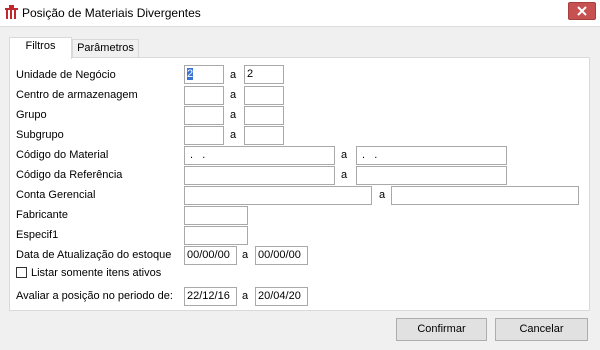 This screenshot has height=350, width=600. What do you see at coordinates (37, 235) in the screenshot?
I see `especif1-label: Especif1` at bounding box center [37, 235].